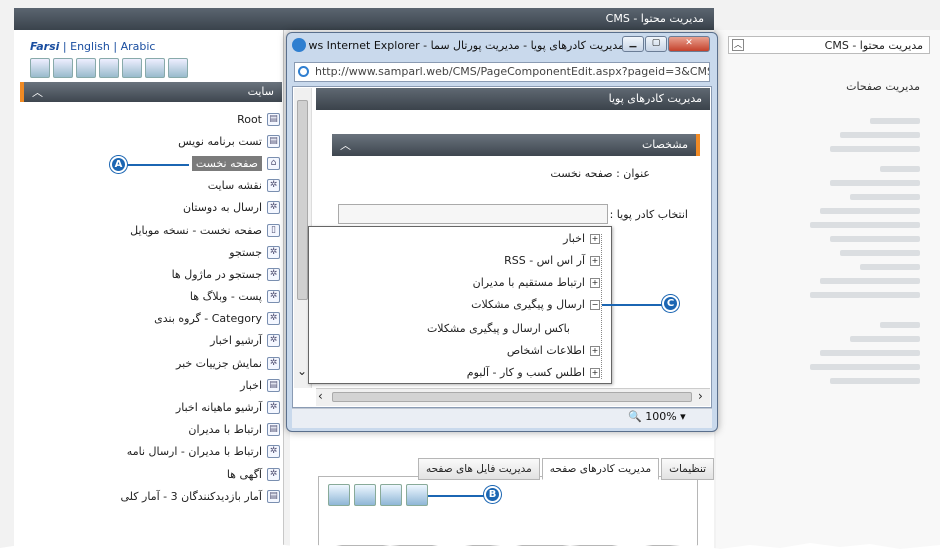 Image resolution: width=940 pixels, height=554 pixels. I want to click on right-panel-header: مدیریت محتوا - CMS ︿, so click(829, 45).